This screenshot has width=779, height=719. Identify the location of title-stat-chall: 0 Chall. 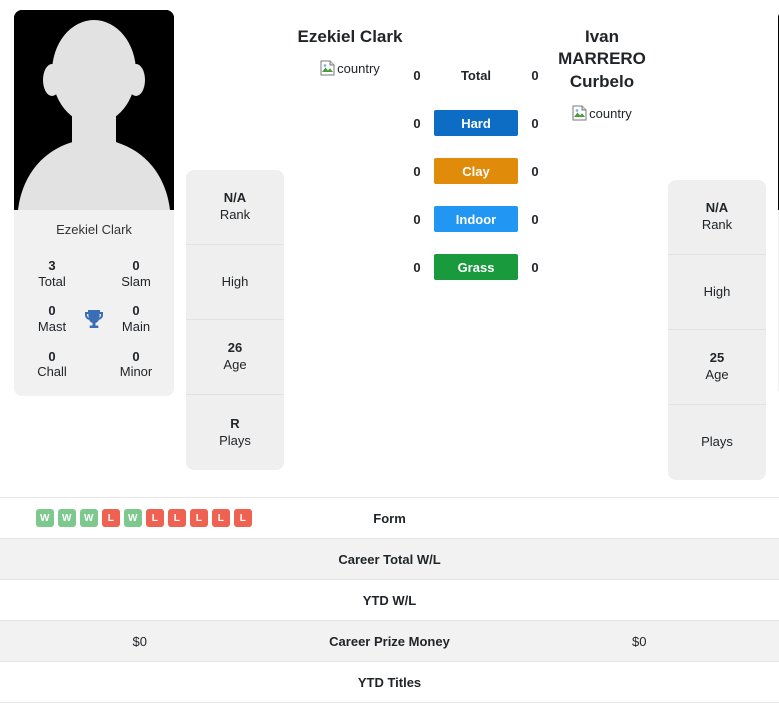
(52, 364).